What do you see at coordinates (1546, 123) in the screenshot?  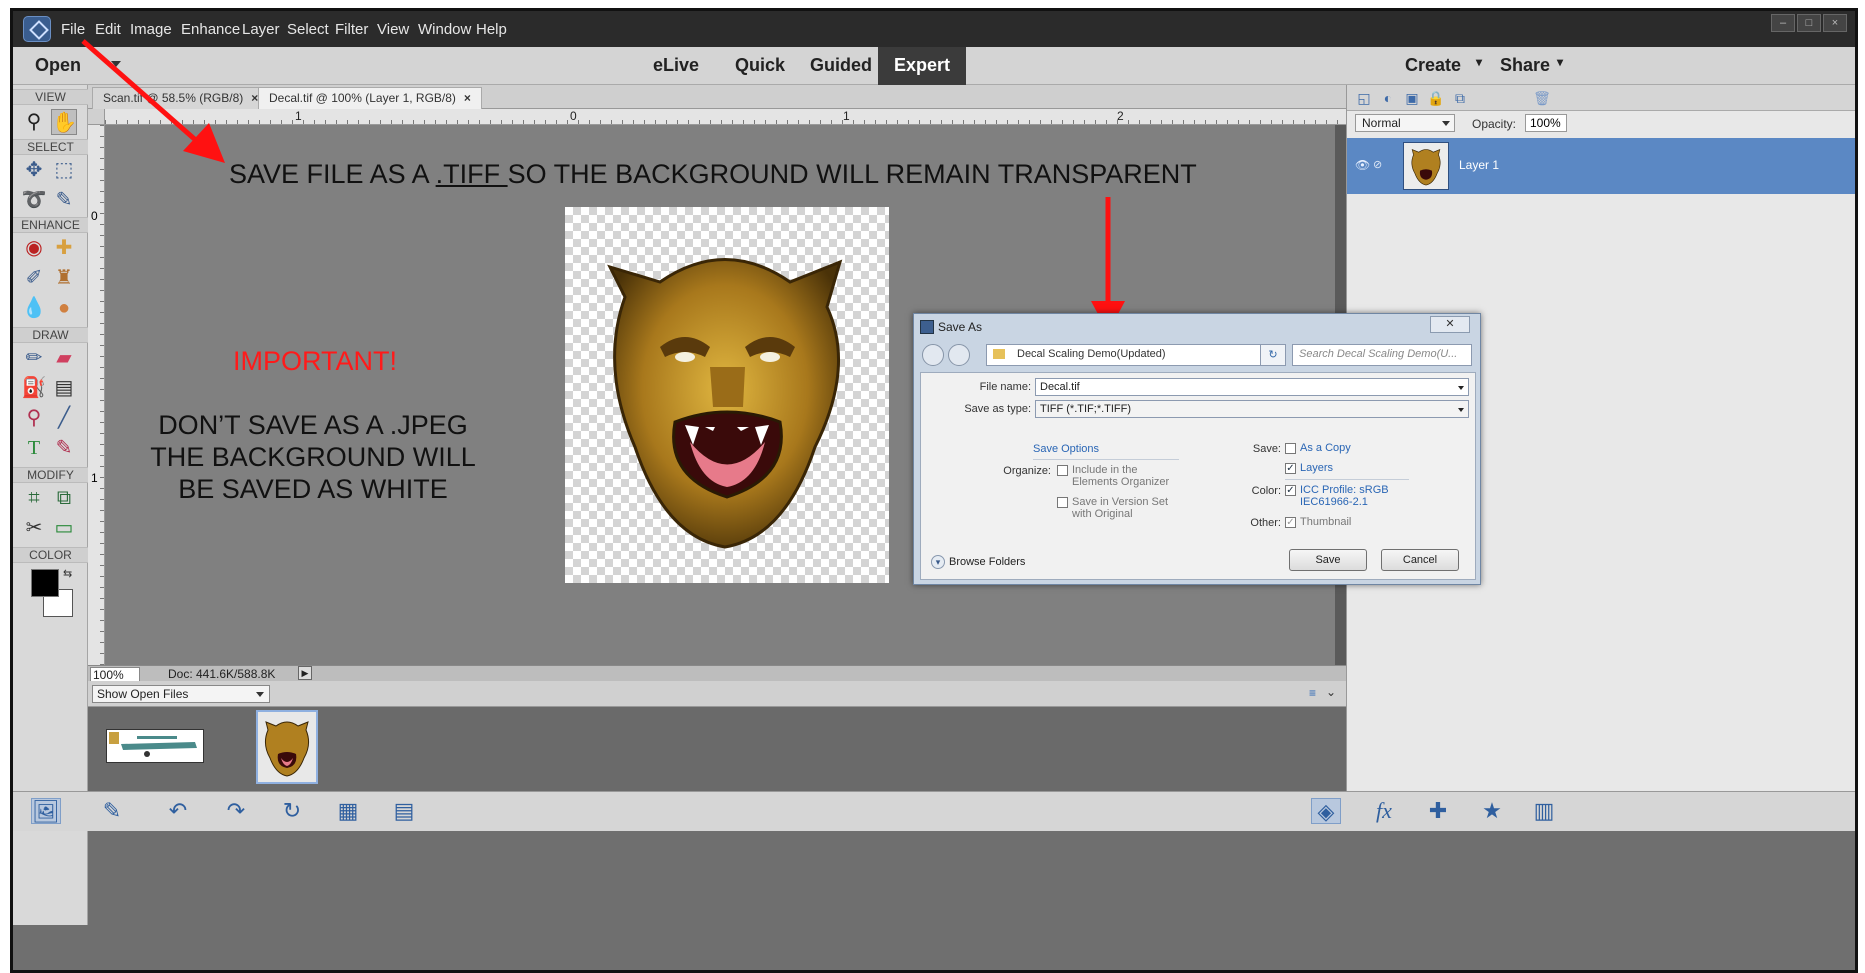 I see `opacity-field: 100%` at bounding box center [1546, 123].